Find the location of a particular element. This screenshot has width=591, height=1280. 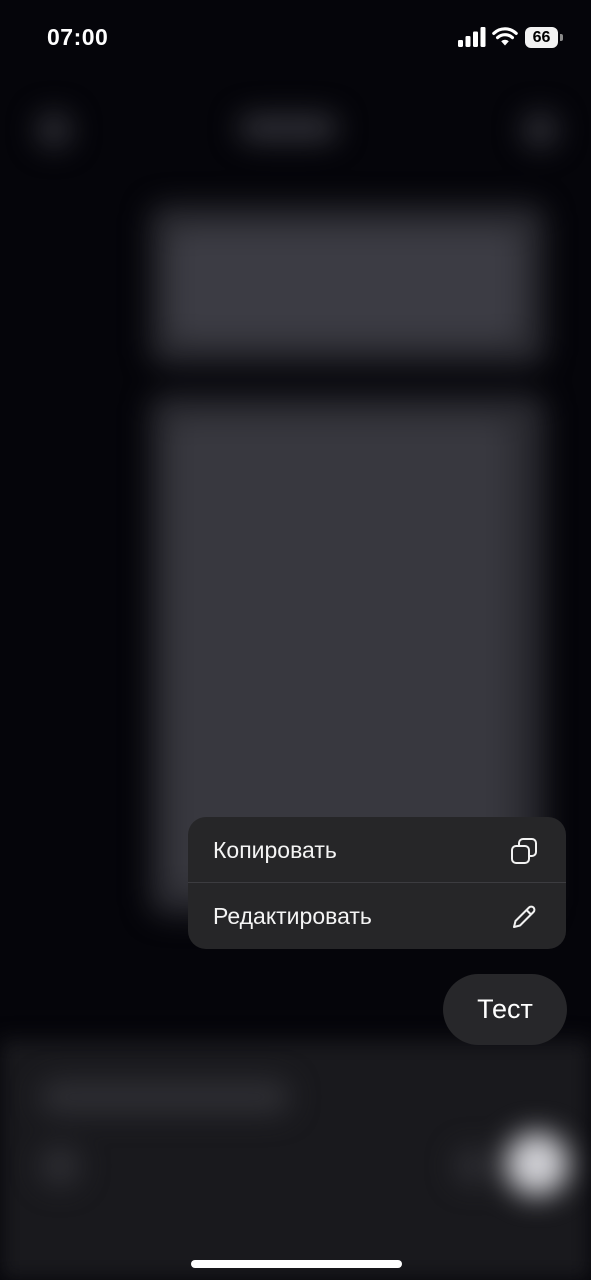

battery-tip is located at coordinates (561, 37).